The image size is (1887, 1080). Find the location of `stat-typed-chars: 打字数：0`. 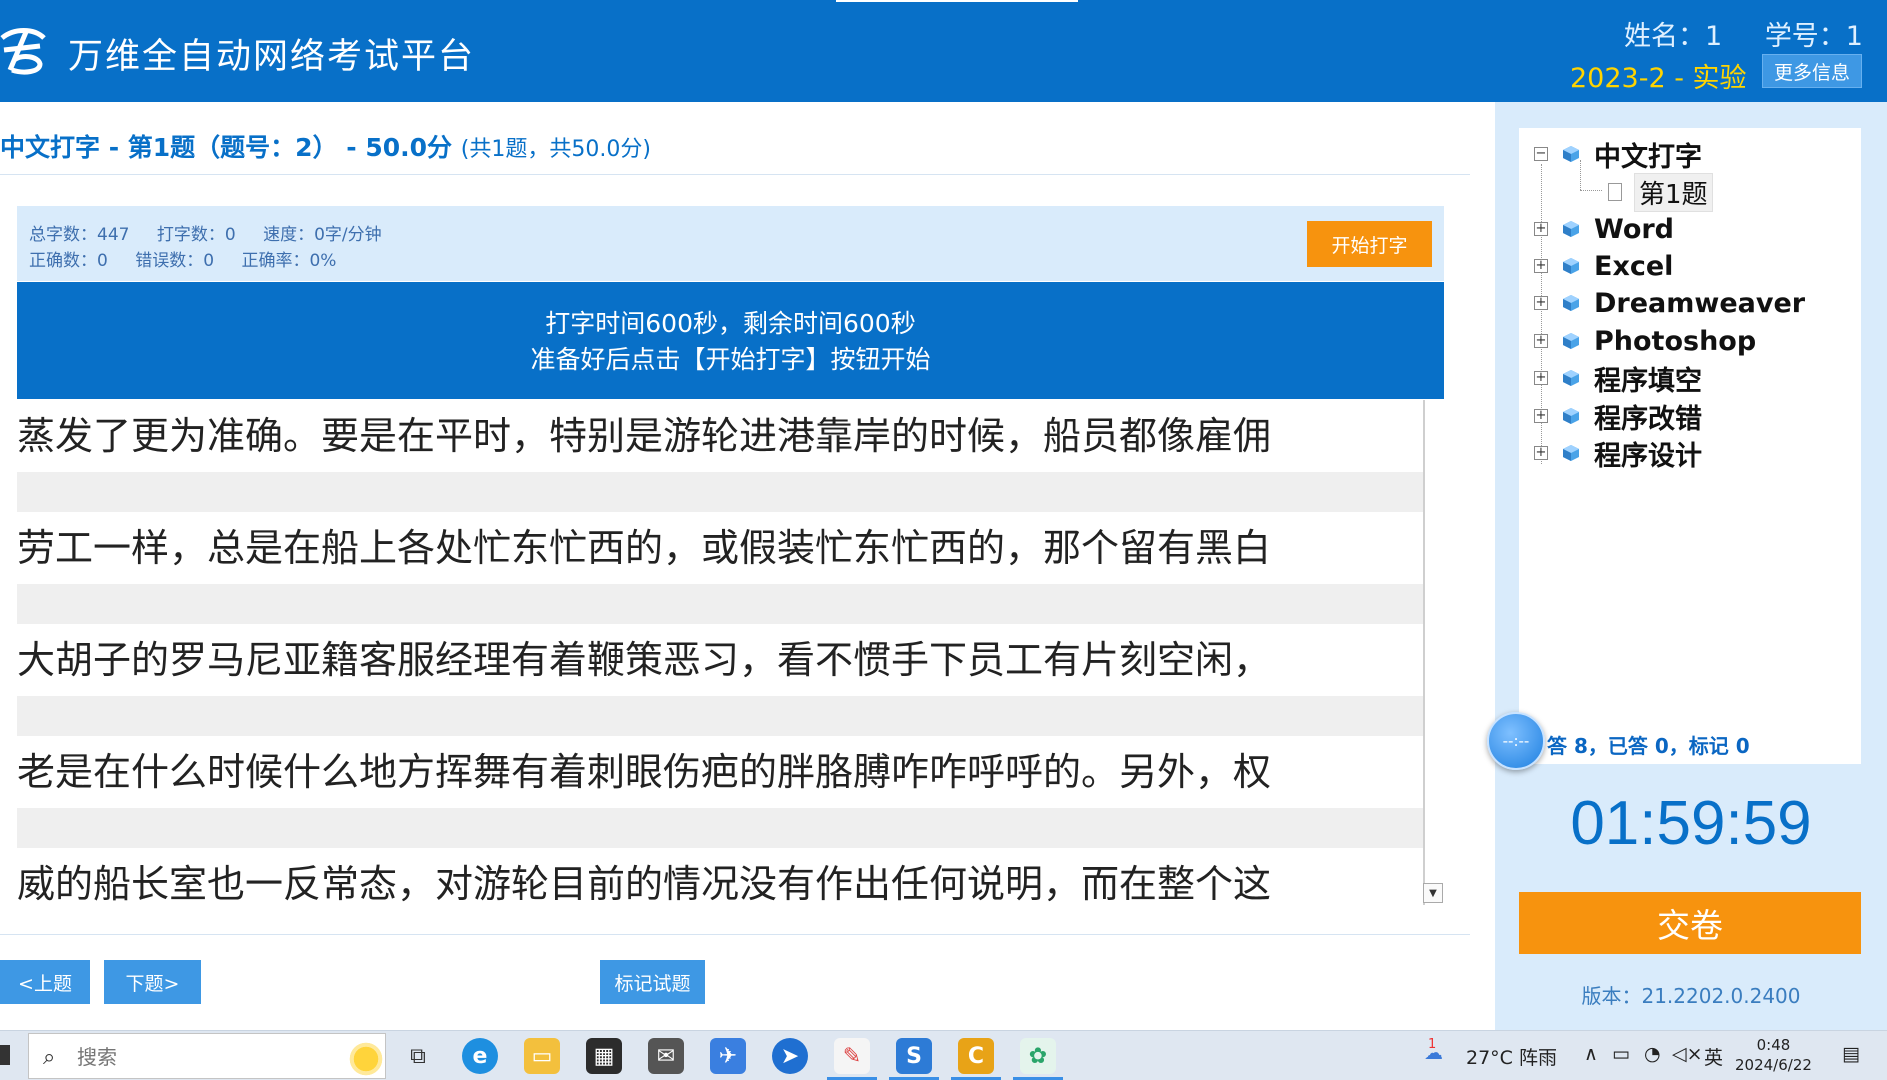

stat-typed-chars: 打字数：0 is located at coordinates (196, 235).